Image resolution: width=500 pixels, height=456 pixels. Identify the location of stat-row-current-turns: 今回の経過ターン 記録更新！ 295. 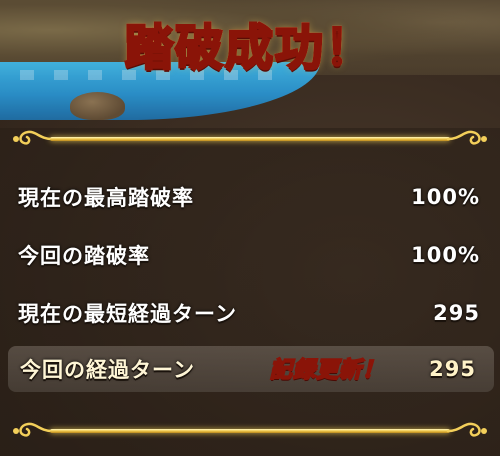
(251, 369).